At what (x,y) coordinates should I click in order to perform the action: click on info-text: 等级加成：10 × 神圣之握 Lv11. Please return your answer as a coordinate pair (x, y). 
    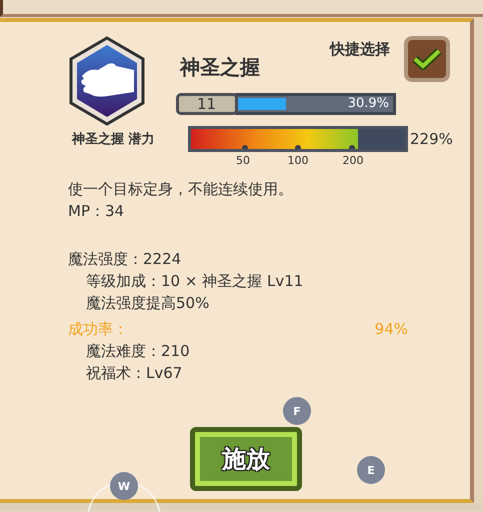
    Looking at the image, I should click on (194, 281).